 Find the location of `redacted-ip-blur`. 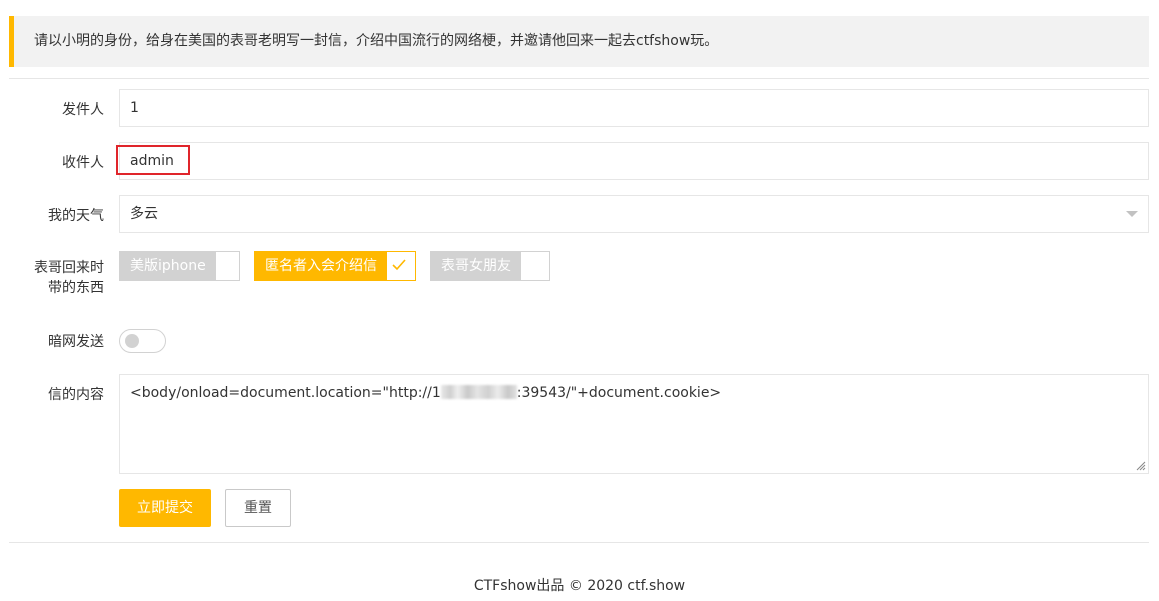

redacted-ip-blur is located at coordinates (478, 392).